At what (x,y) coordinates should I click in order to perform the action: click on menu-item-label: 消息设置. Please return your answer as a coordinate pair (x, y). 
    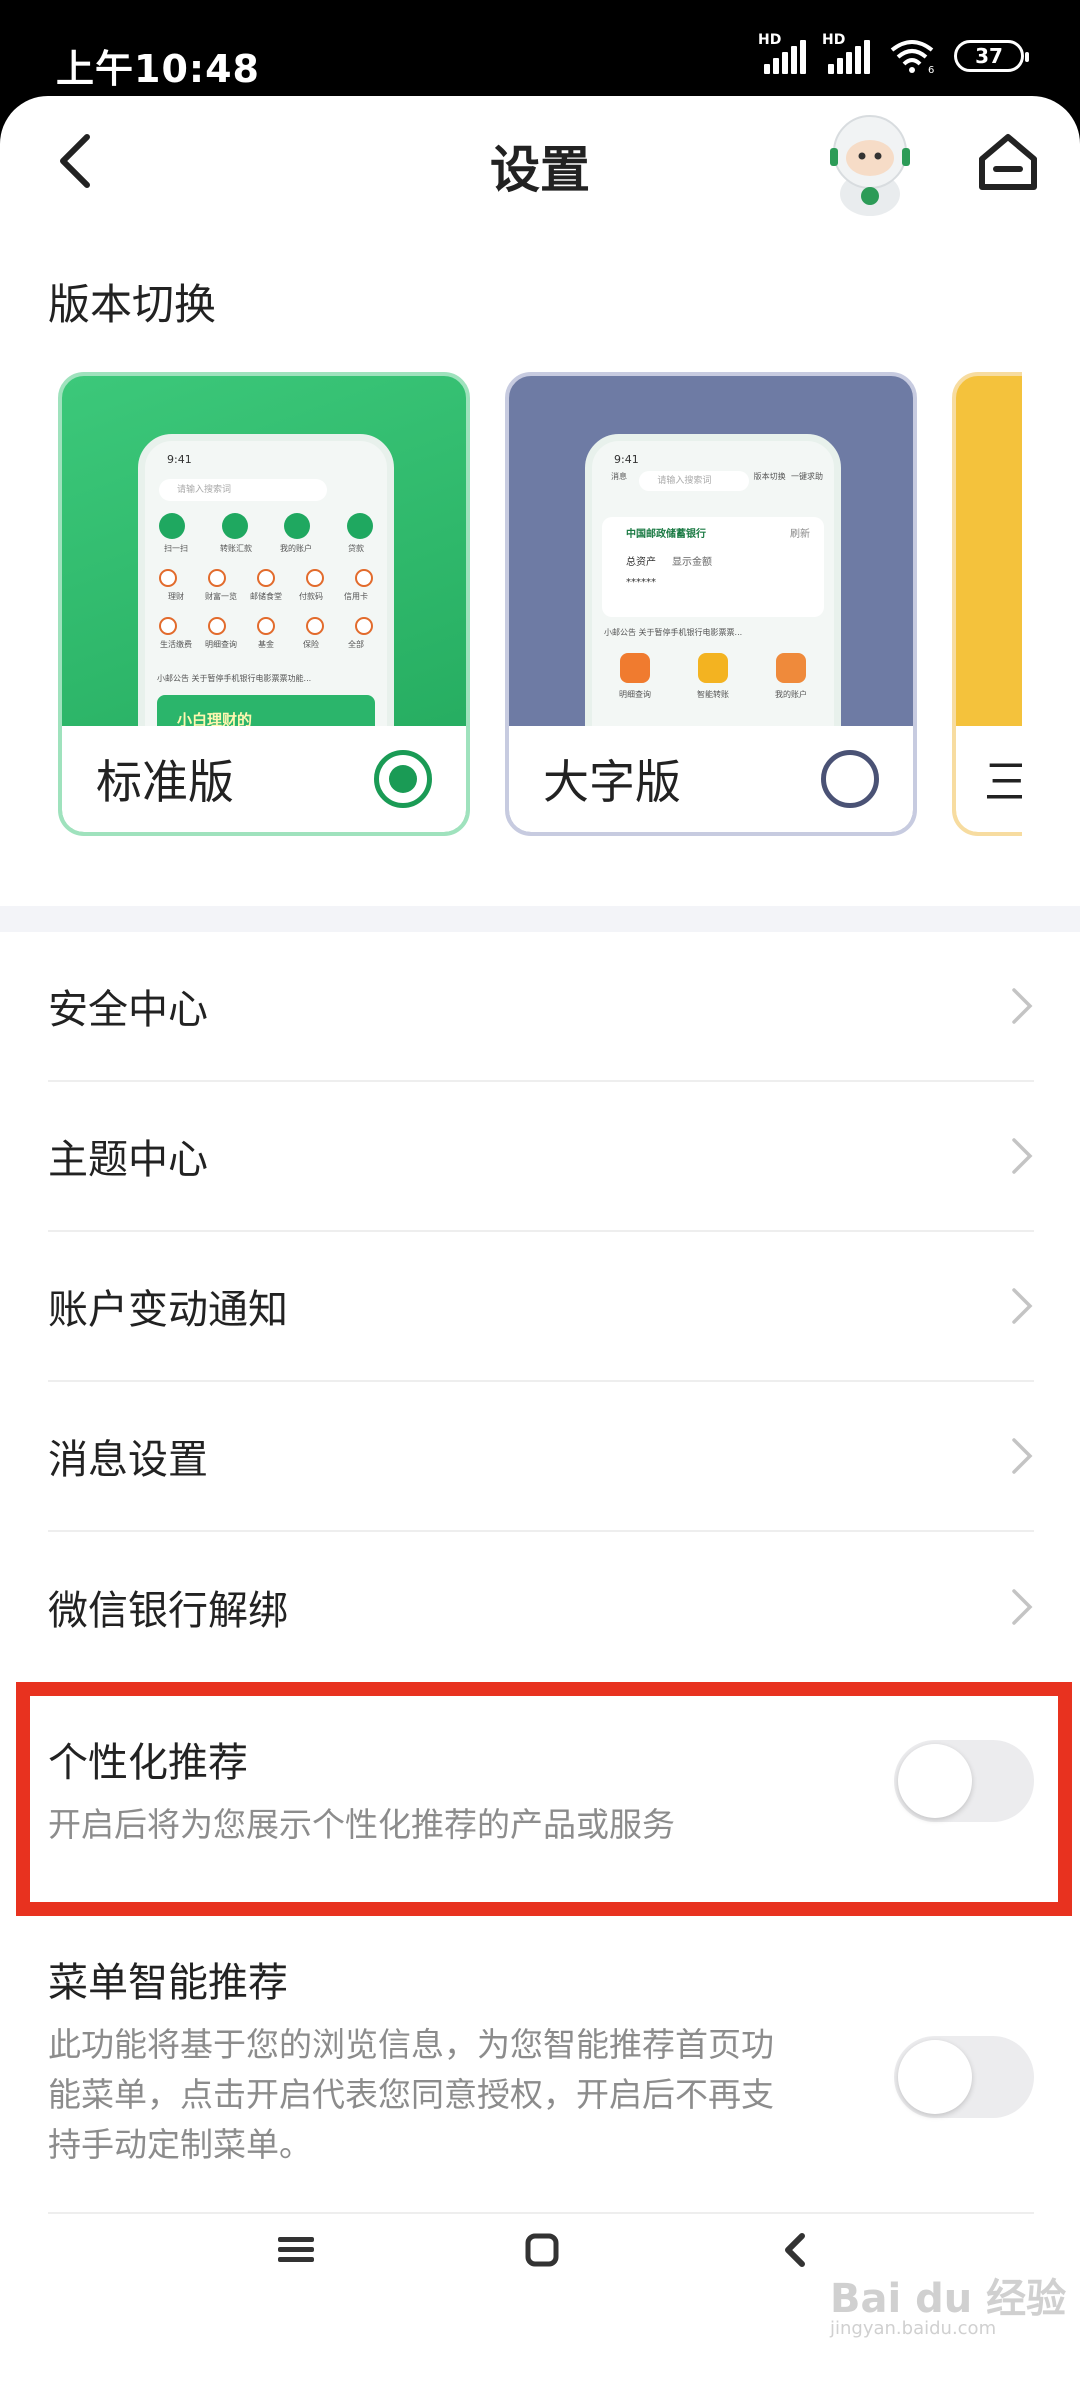
    Looking at the image, I should click on (128, 1460).